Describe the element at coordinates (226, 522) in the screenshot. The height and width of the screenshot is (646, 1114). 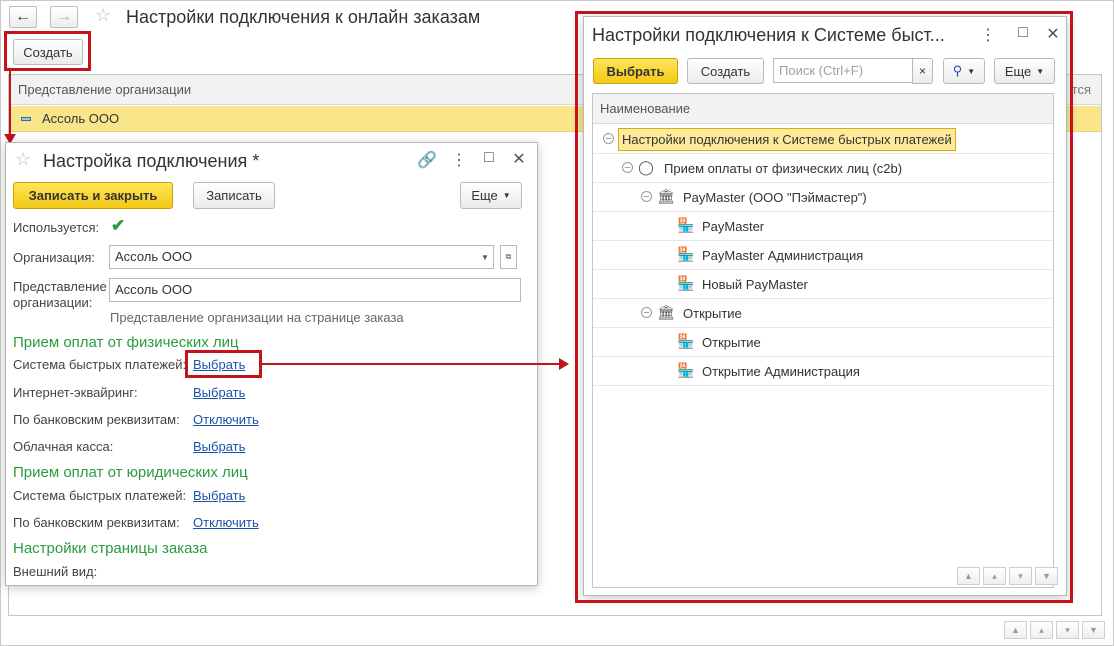
I see `legal-bank-link: Отключить` at that location.